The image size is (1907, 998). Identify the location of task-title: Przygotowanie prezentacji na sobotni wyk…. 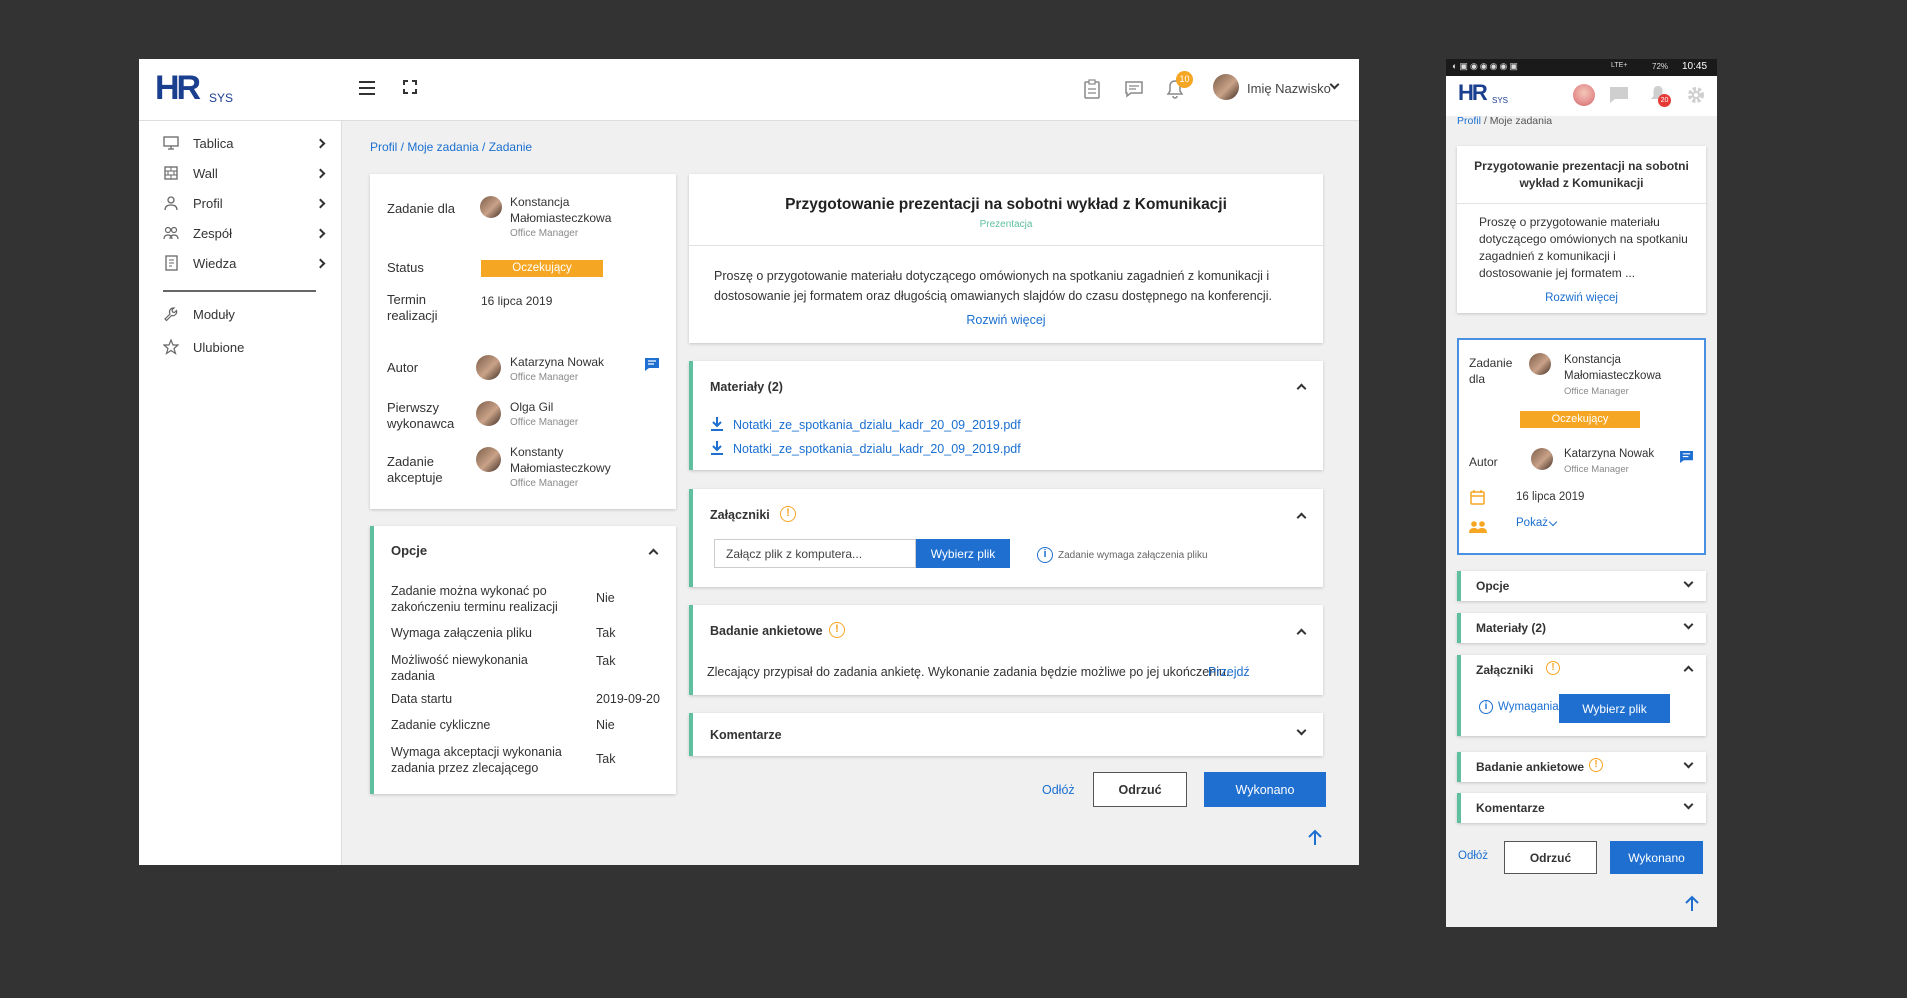
(1006, 204).